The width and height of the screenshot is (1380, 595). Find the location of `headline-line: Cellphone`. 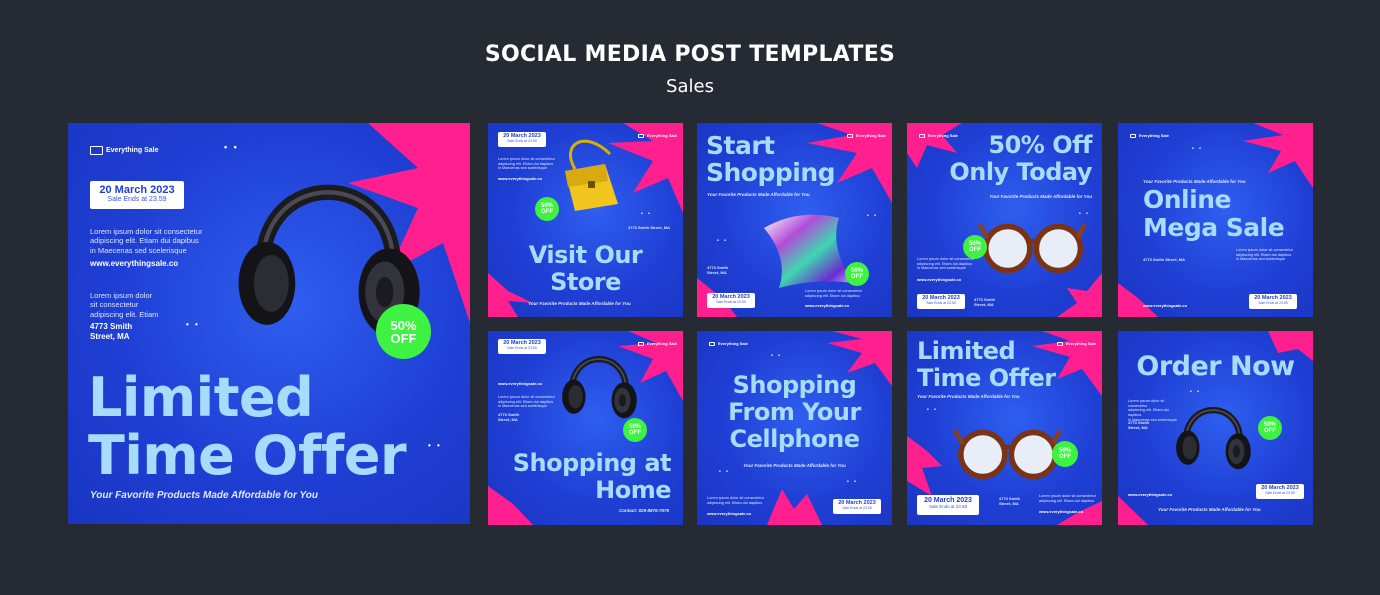

headline-line: Cellphone is located at coordinates (794, 439).